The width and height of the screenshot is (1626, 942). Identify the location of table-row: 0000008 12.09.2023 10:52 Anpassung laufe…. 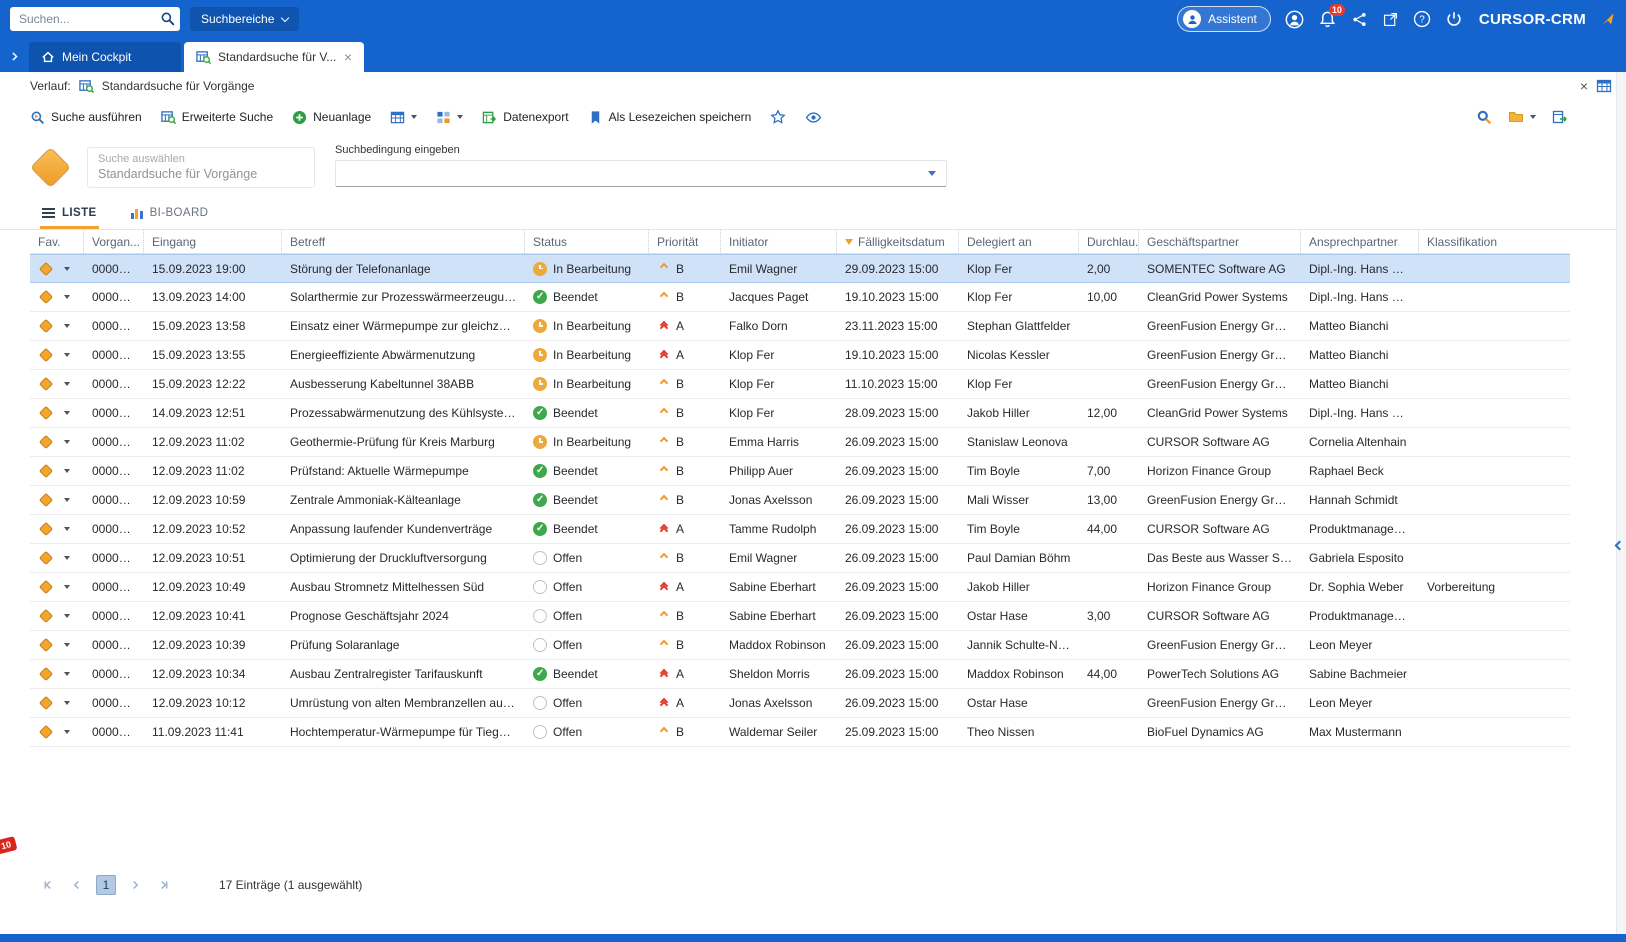
(800, 529).